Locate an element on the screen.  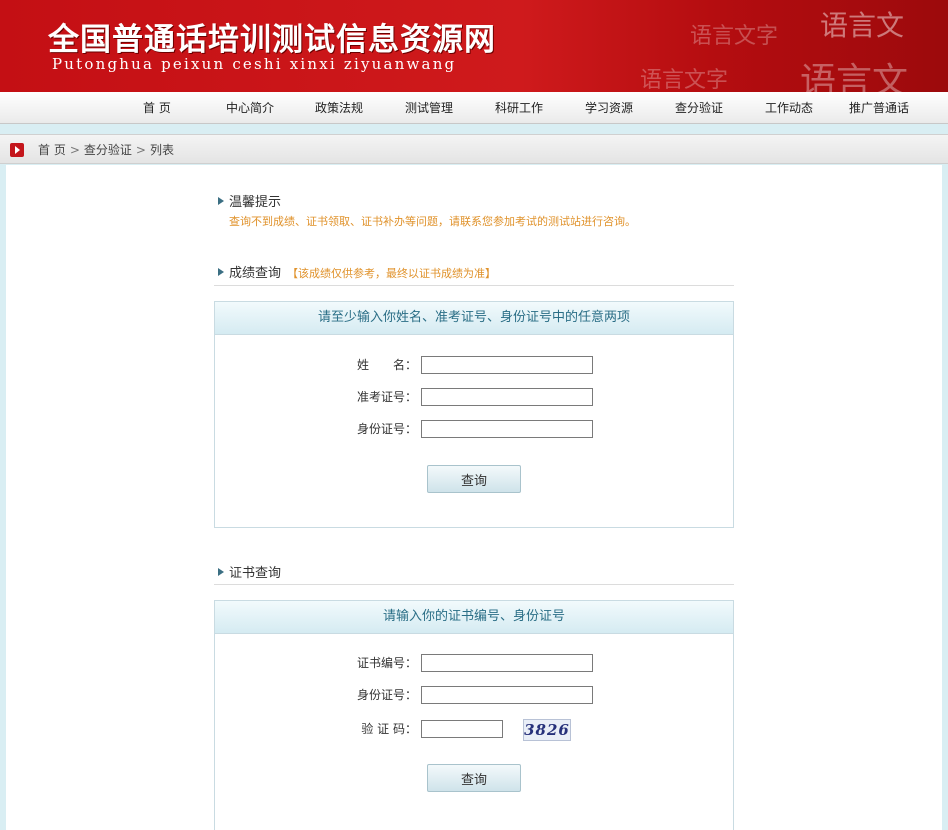
breadcrumb-home-link: 首 页 is located at coordinates (52, 150).